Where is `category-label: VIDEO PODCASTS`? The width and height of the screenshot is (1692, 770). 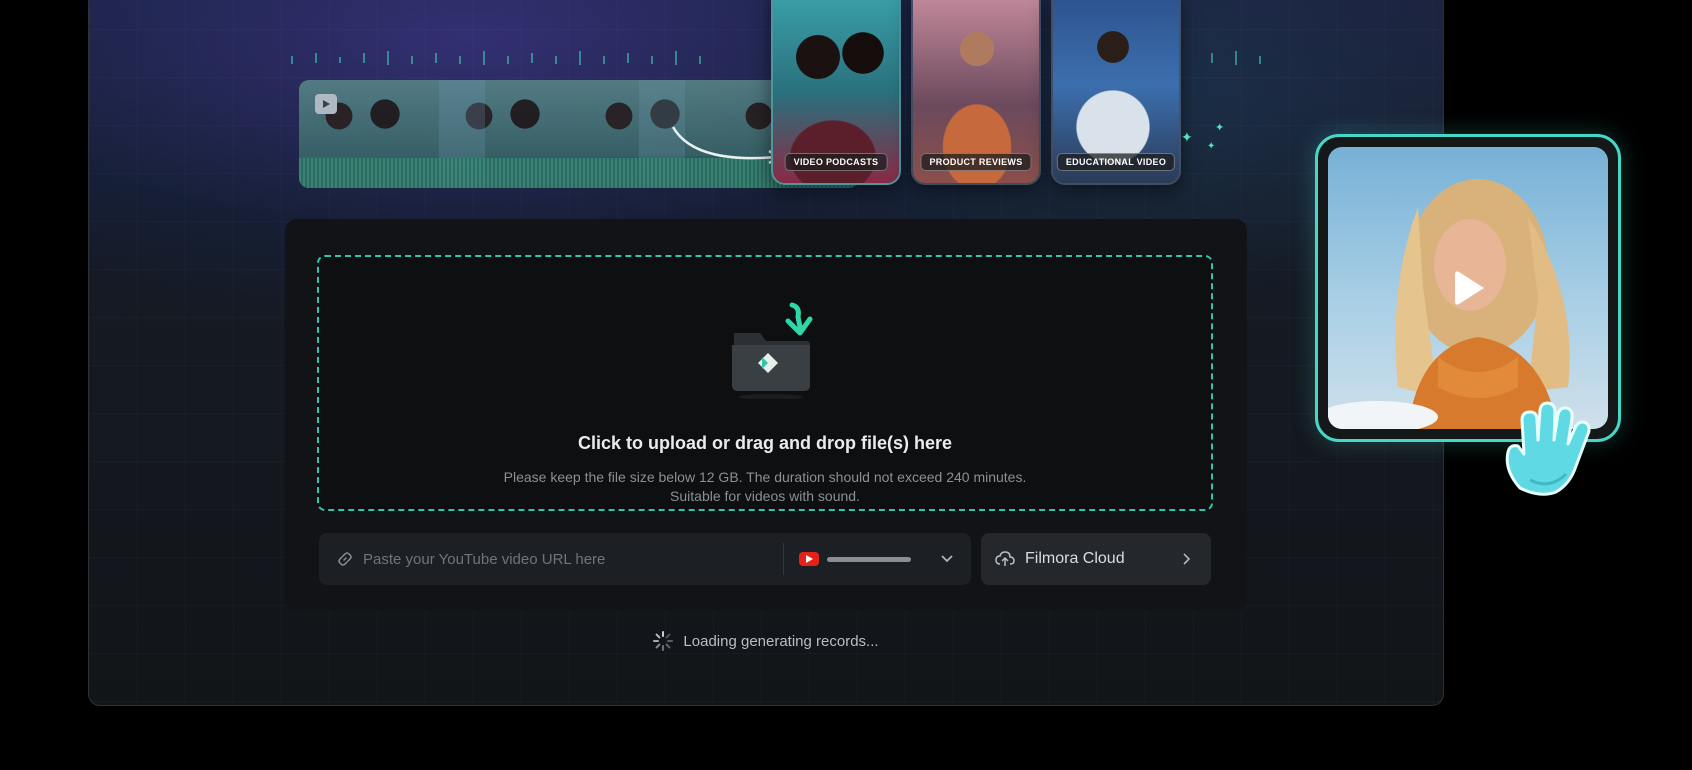 category-label: VIDEO PODCASTS is located at coordinates (836, 162).